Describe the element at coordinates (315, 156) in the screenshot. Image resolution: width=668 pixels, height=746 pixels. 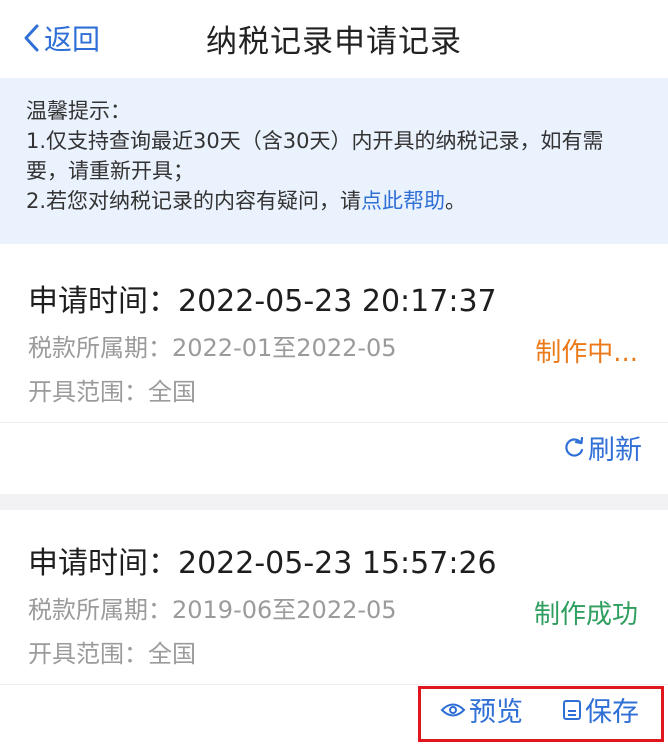
I see `notice-line-1: 1.仅支持查询最近30天（含30天）内开具的纳税记录，如有需要，请重新开具；` at that location.